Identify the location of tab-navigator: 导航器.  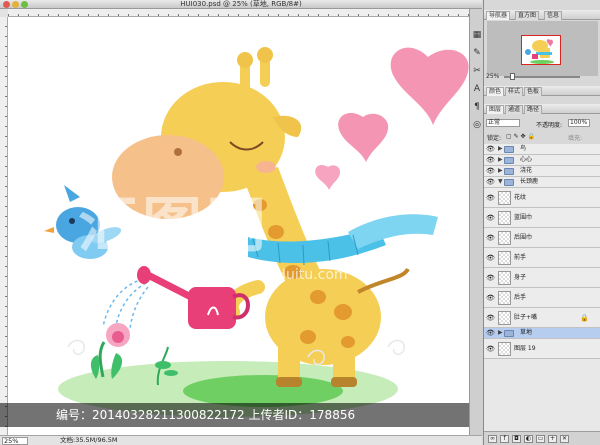
(498, 15).